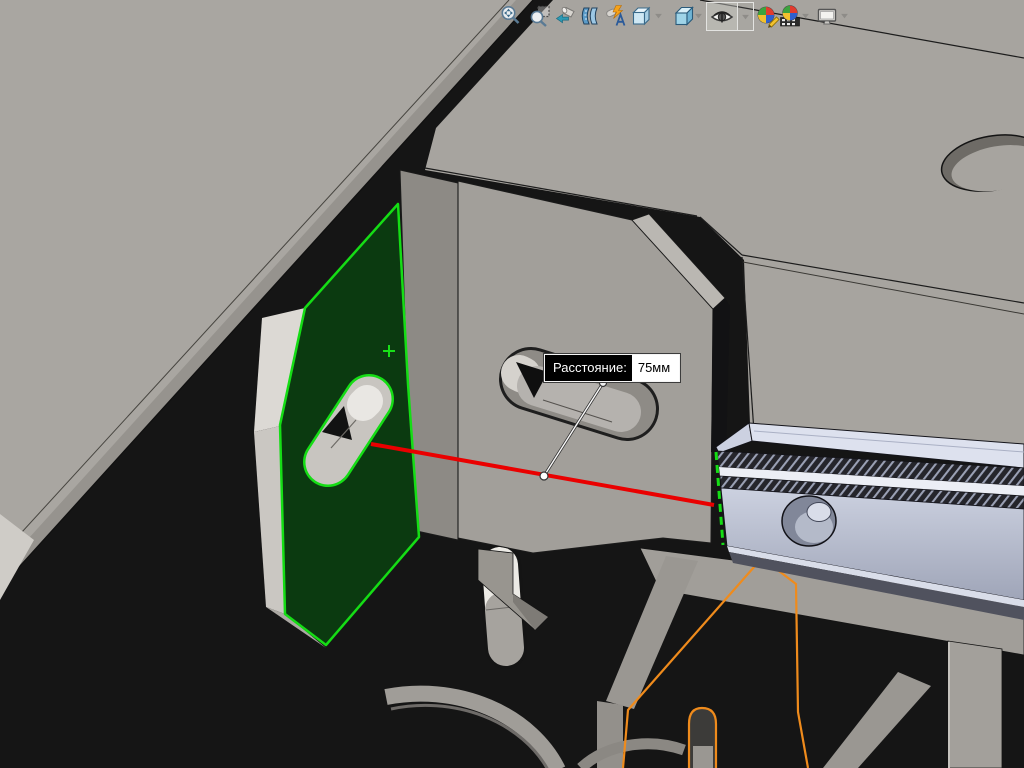  I want to click on vertical-column, so click(975, 704).